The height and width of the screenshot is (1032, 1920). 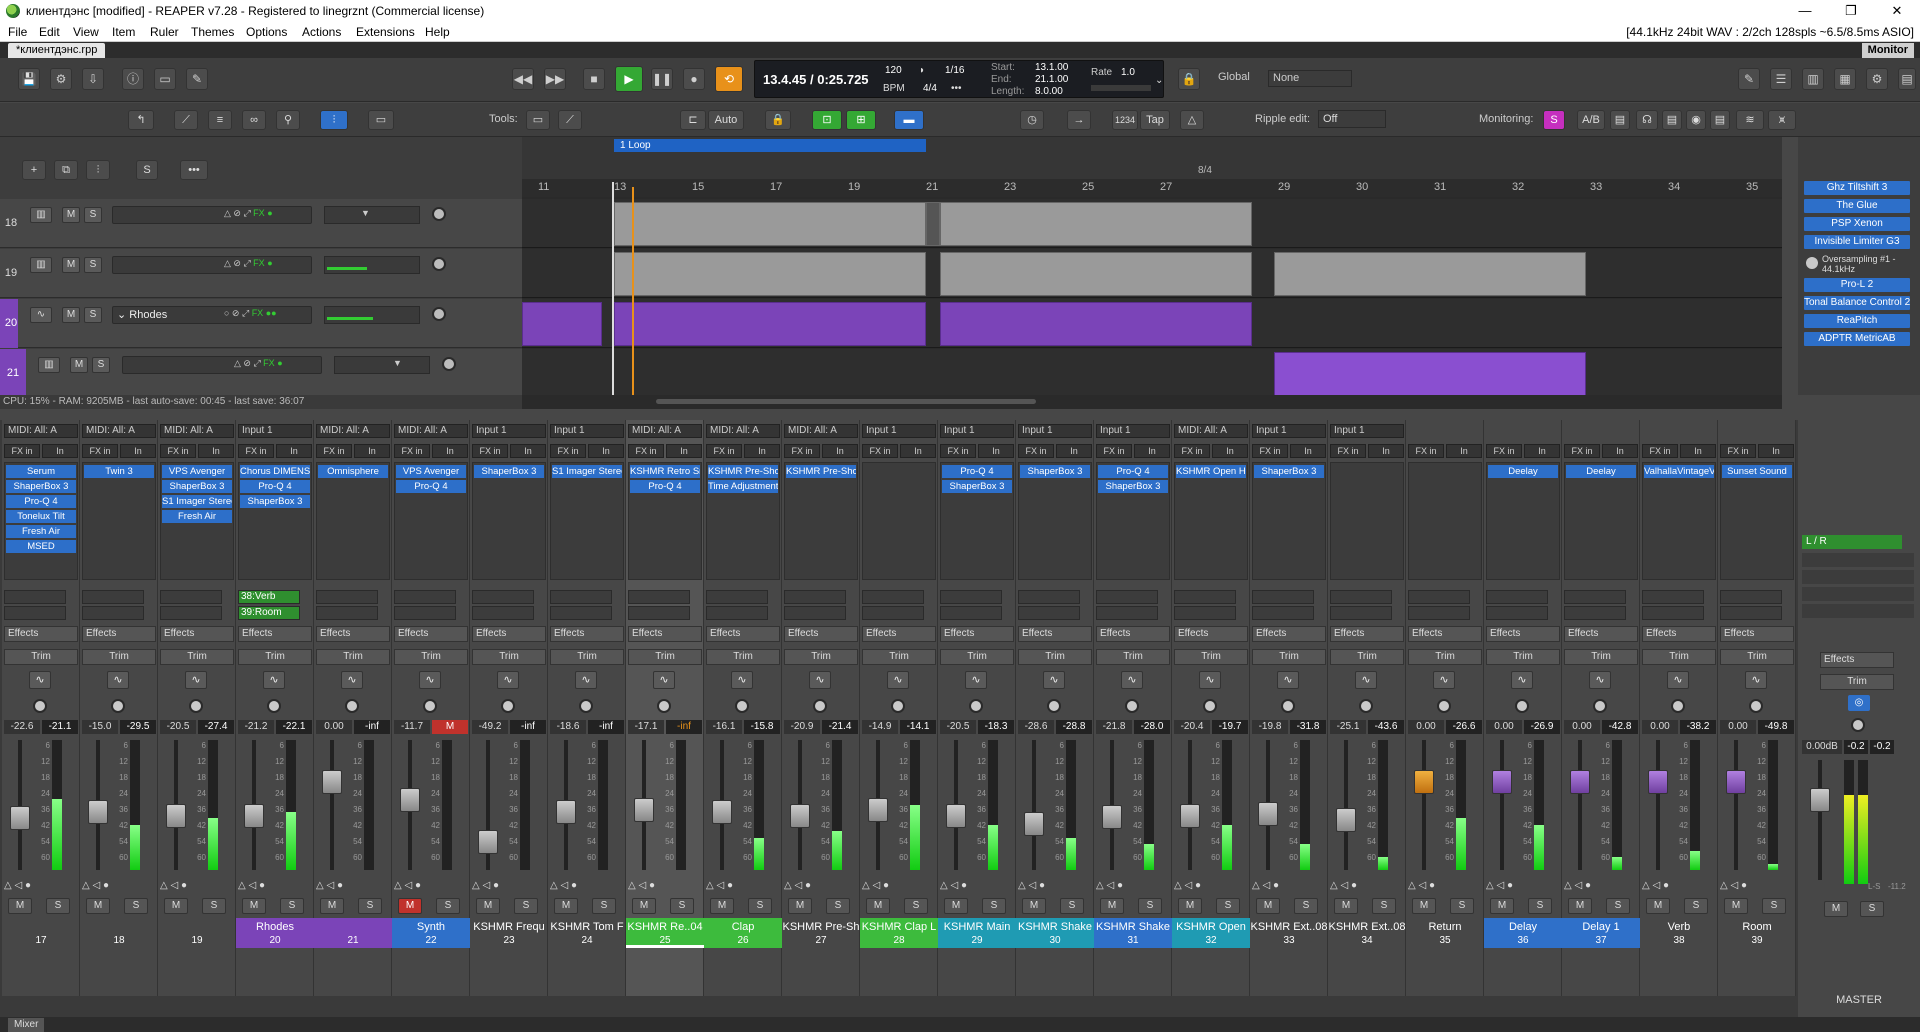 I want to click on menu-edit: Edit, so click(x=49, y=32).